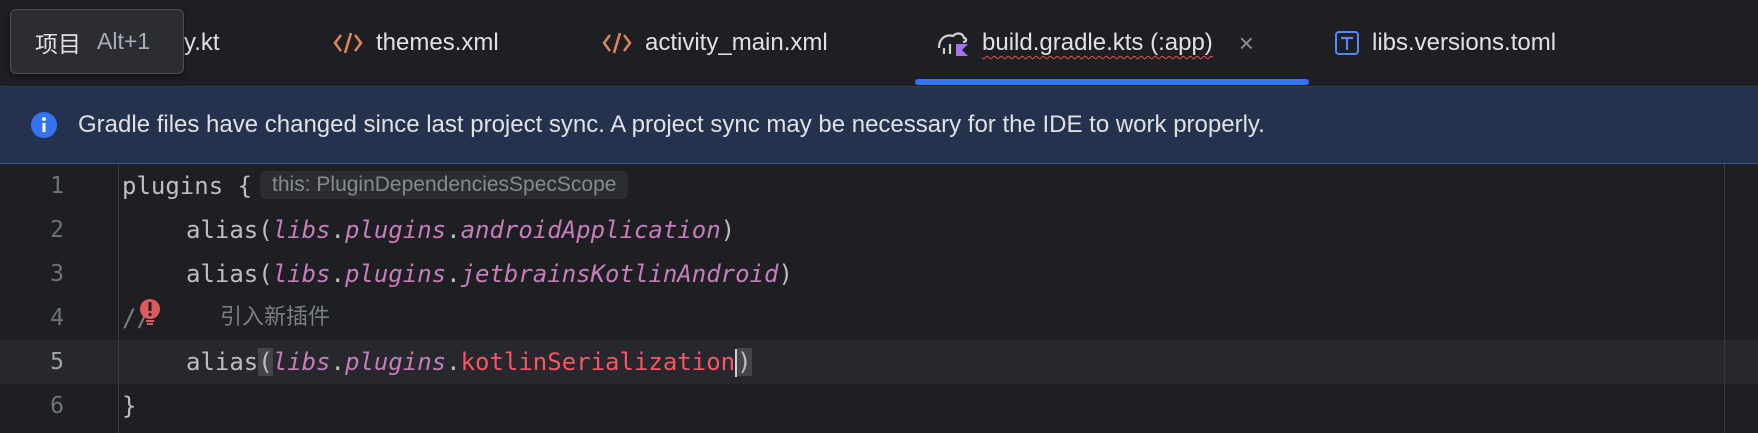 This screenshot has width=1758, height=433. I want to click on tab-label: build.gradle.kts (:app), so click(1097, 42).